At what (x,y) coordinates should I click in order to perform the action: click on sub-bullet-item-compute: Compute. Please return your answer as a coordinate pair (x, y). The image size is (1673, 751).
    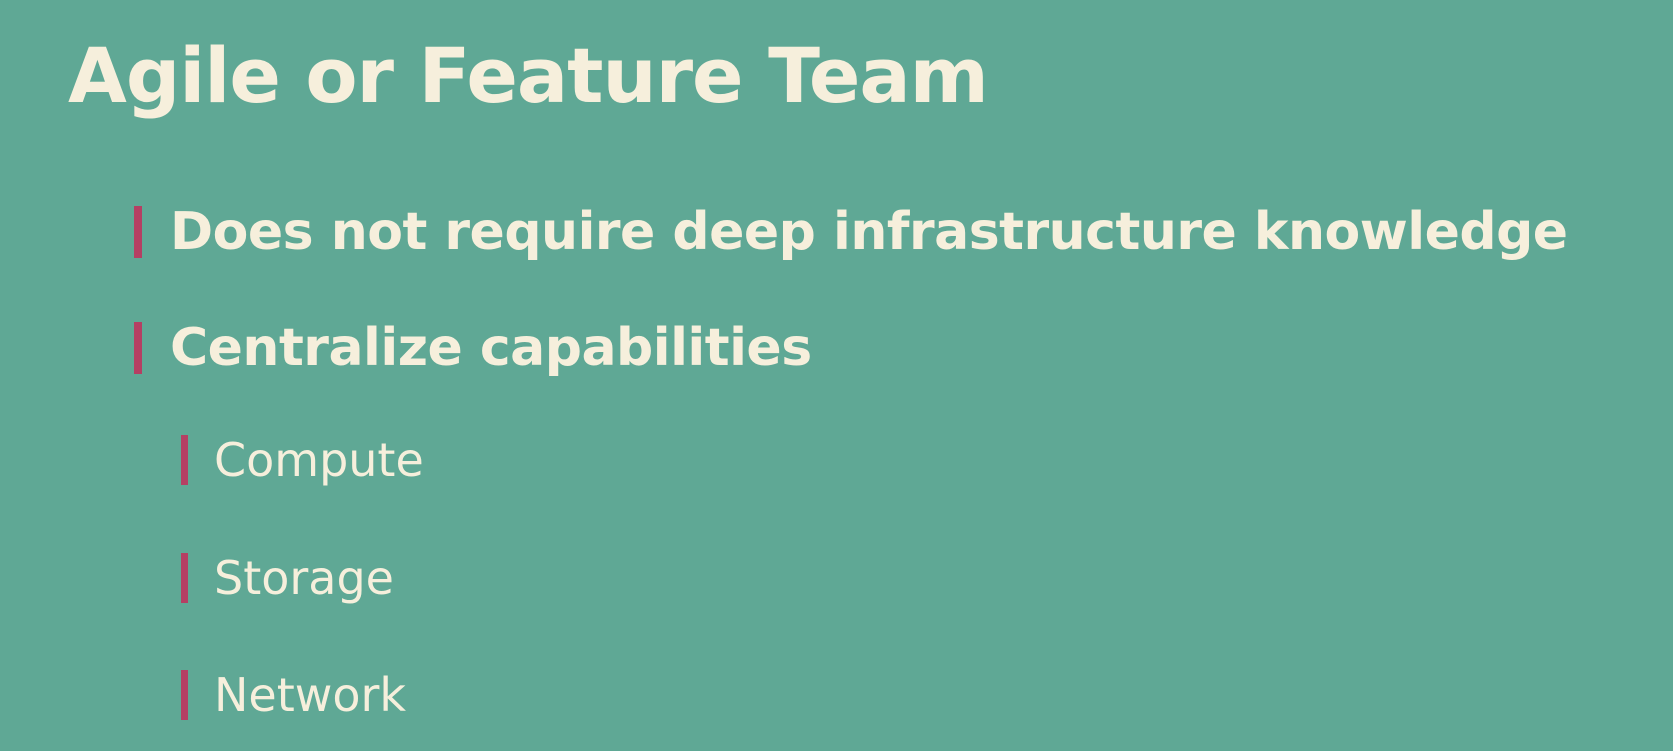
    Looking at the image, I should click on (302, 460).